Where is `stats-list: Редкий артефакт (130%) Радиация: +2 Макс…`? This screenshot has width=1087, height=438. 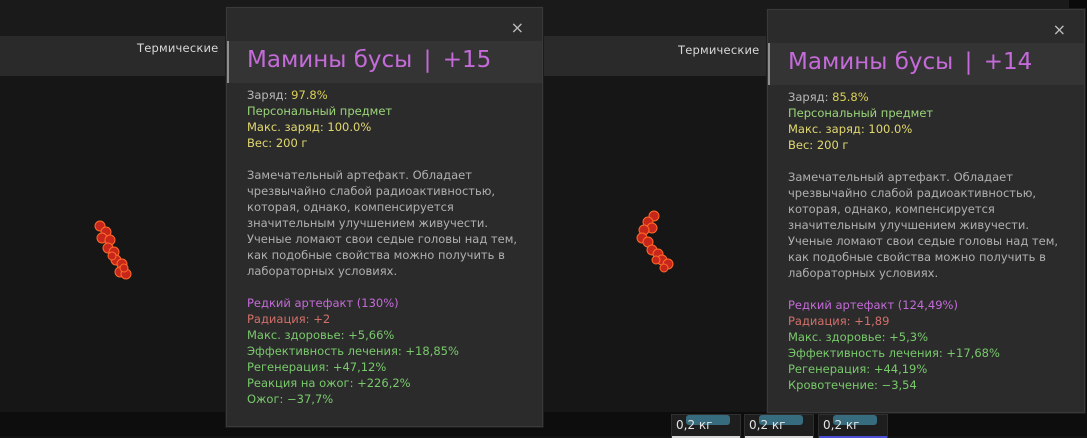 stats-list: Редкий артефакт (130%) Радиация: +2 Макс… is located at coordinates (388, 351).